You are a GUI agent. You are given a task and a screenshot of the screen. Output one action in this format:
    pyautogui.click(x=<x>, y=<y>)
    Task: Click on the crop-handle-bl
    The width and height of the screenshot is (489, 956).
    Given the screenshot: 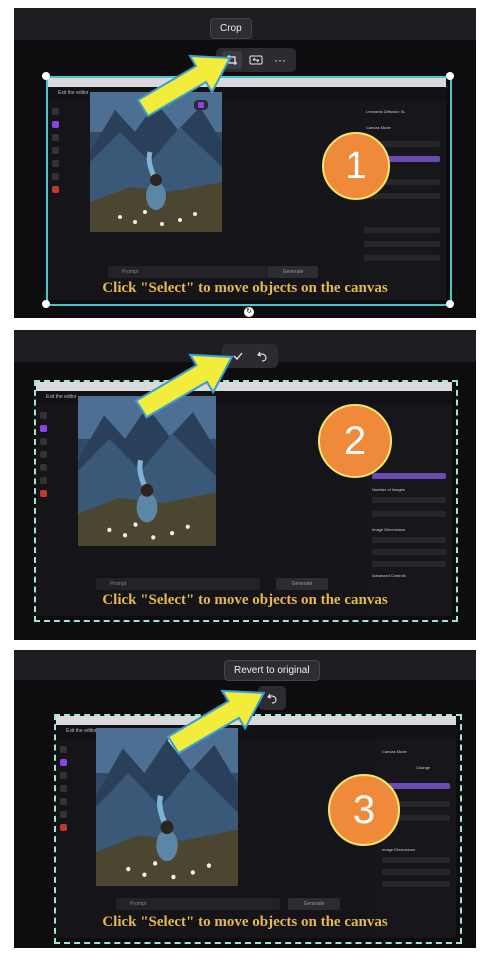 What is the action you would take?
    pyautogui.click(x=46, y=304)
    